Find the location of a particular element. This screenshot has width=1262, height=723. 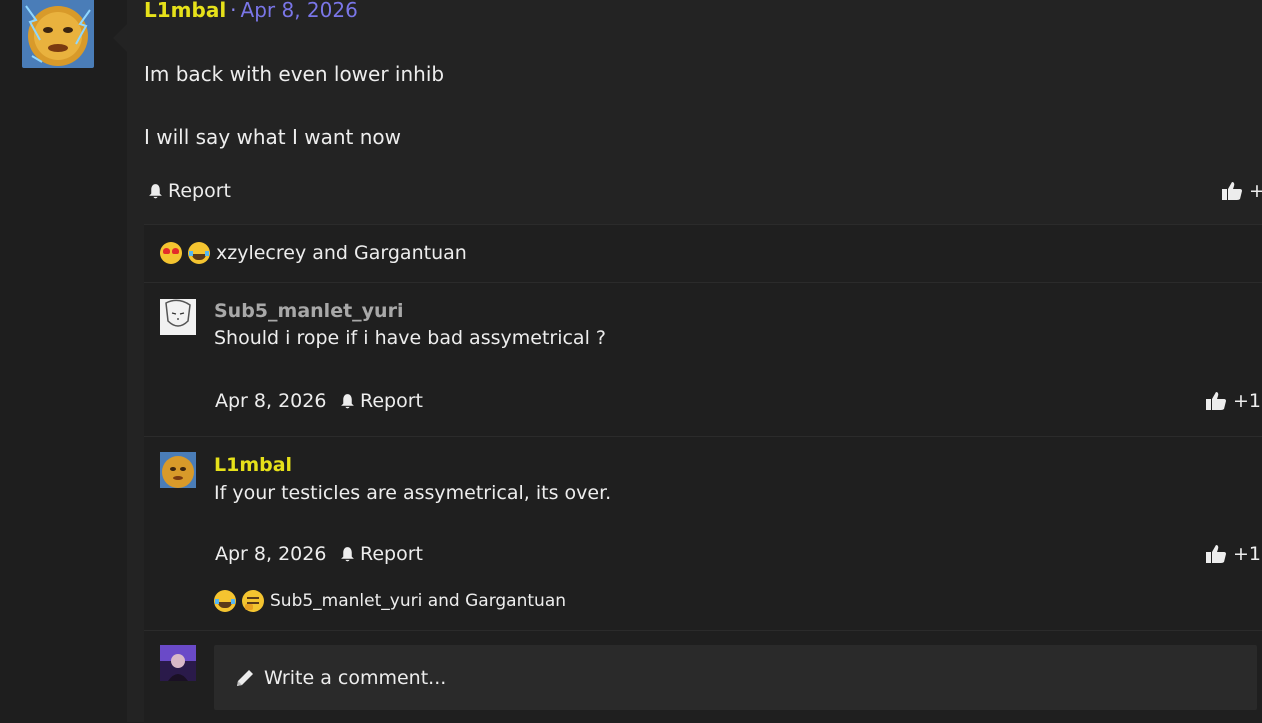

post-sidebar is located at coordinates (63, 361).